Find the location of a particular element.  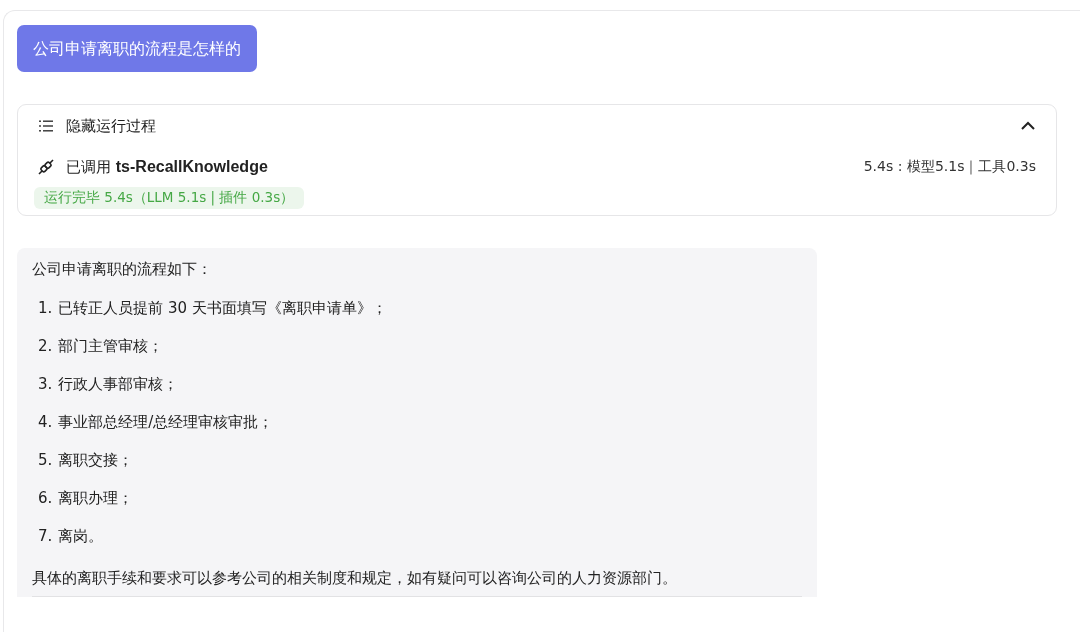

step-text: 离职交接； is located at coordinates (96, 460).